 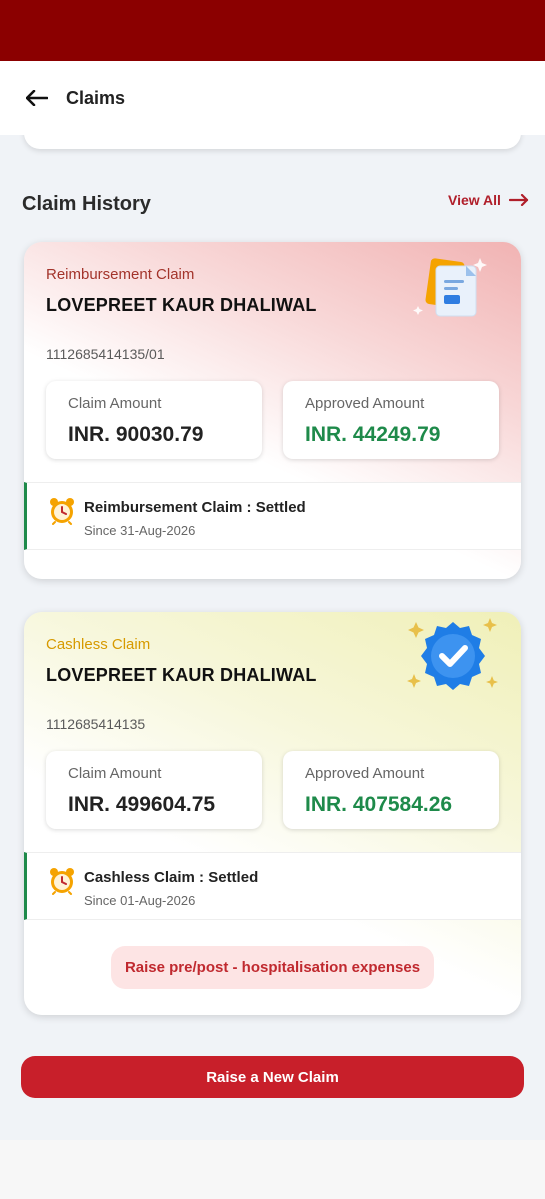 What do you see at coordinates (154, 790) in the screenshot?
I see `claim-amount-box: Claim Amount INR. 499604.75` at bounding box center [154, 790].